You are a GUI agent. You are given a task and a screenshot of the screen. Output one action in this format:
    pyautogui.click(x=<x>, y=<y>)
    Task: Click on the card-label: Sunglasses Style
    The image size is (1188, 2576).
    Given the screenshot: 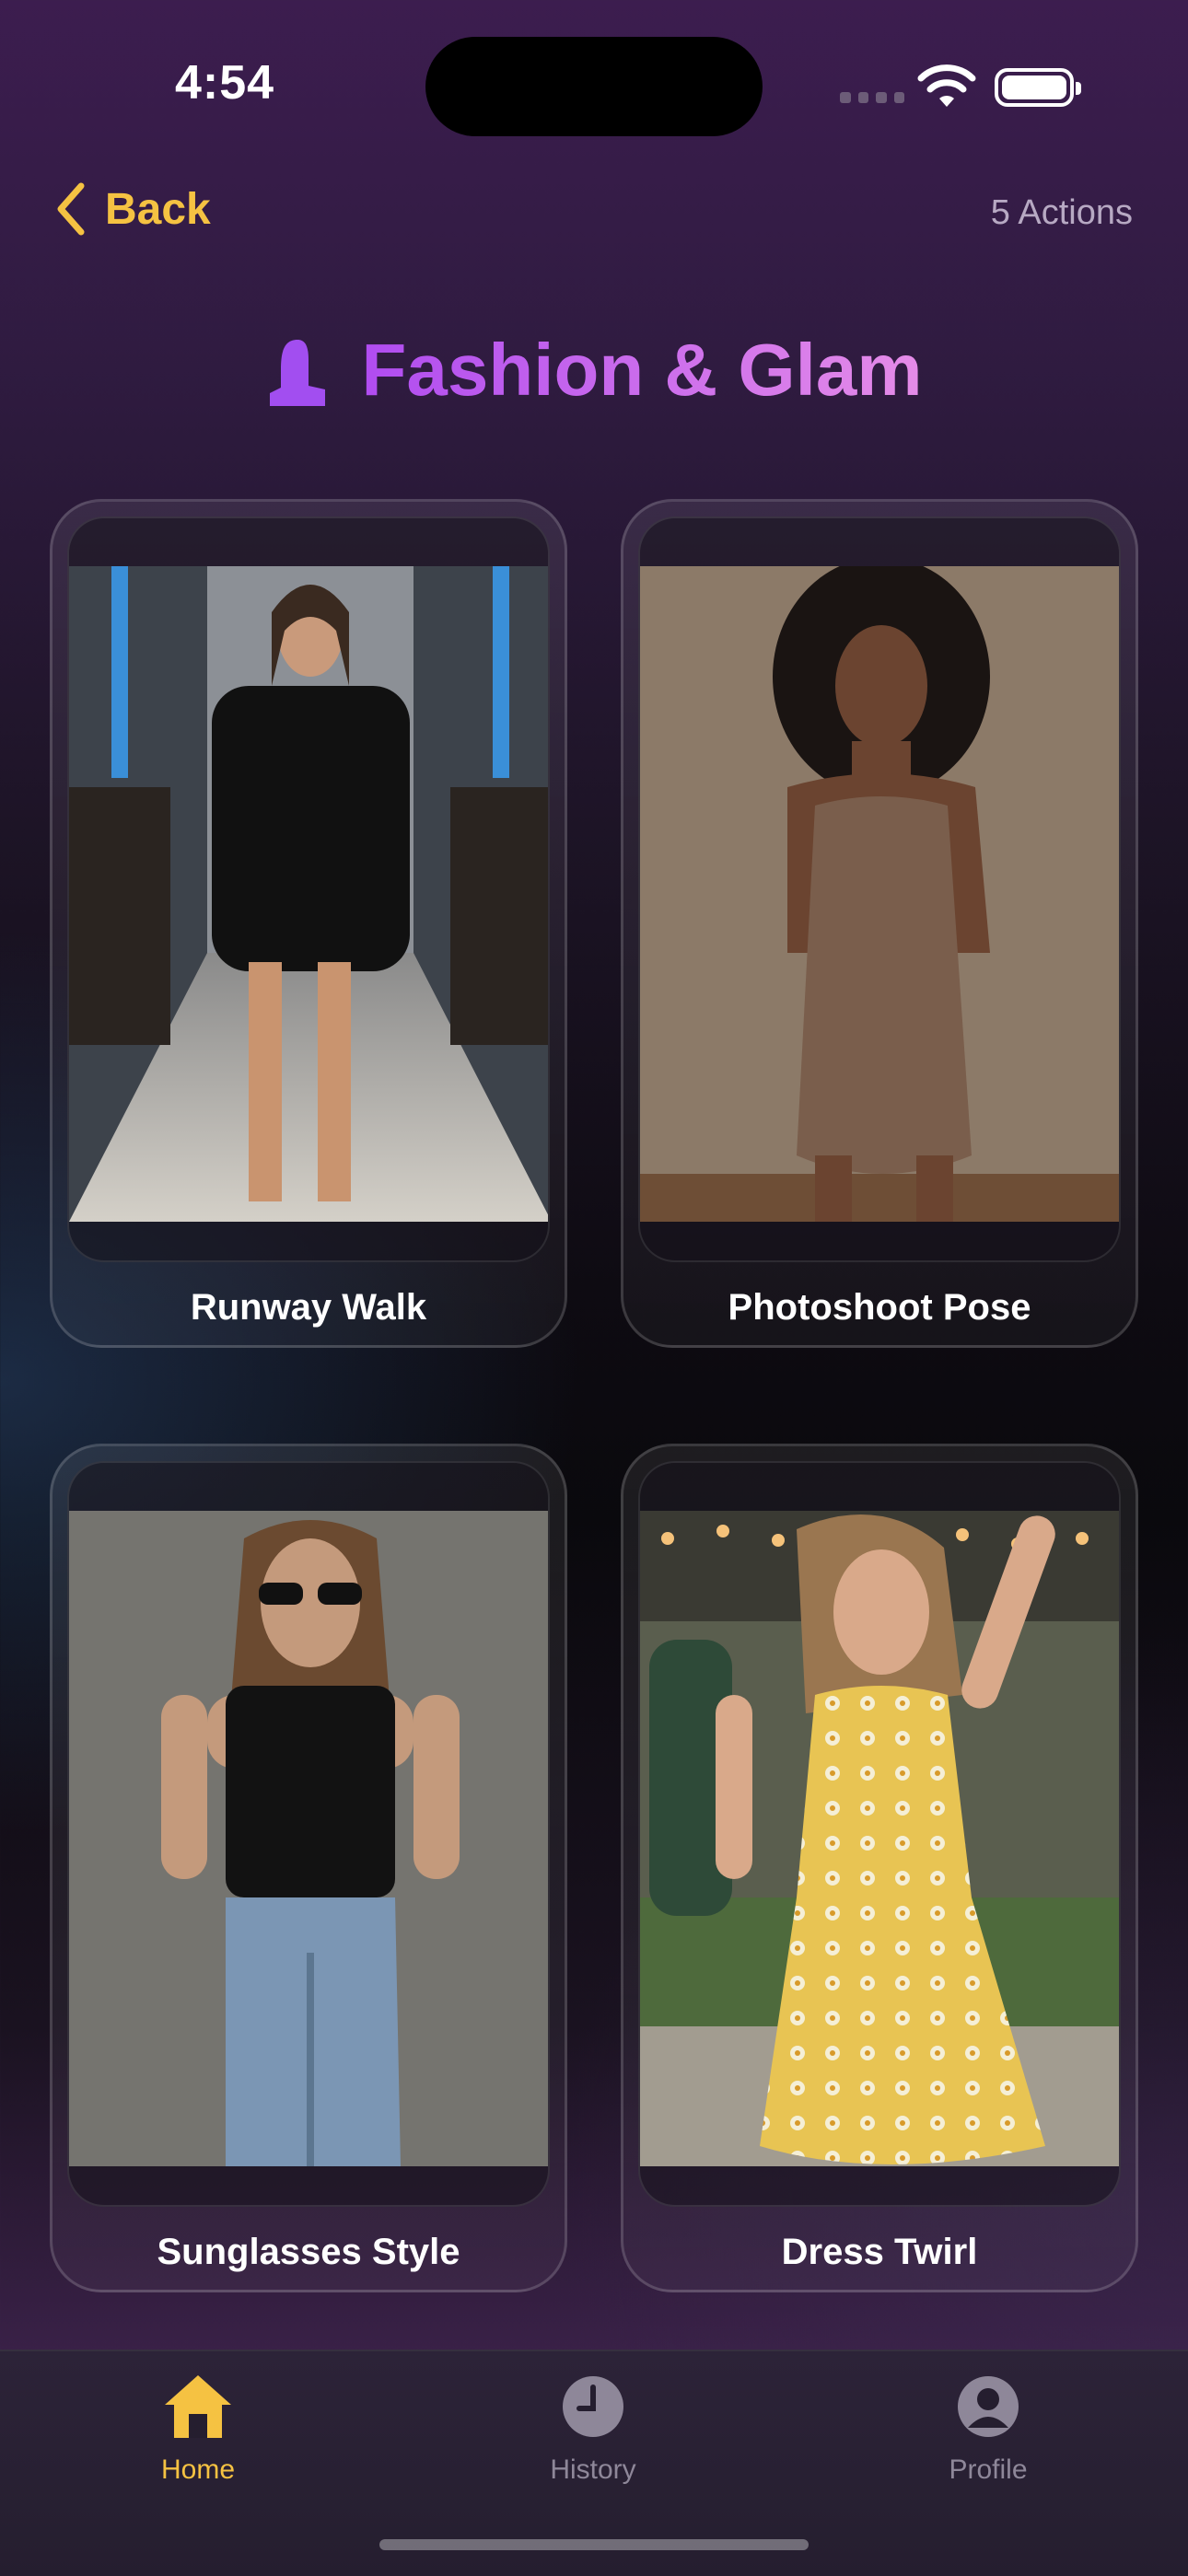 What is the action you would take?
    pyautogui.click(x=308, y=2252)
    